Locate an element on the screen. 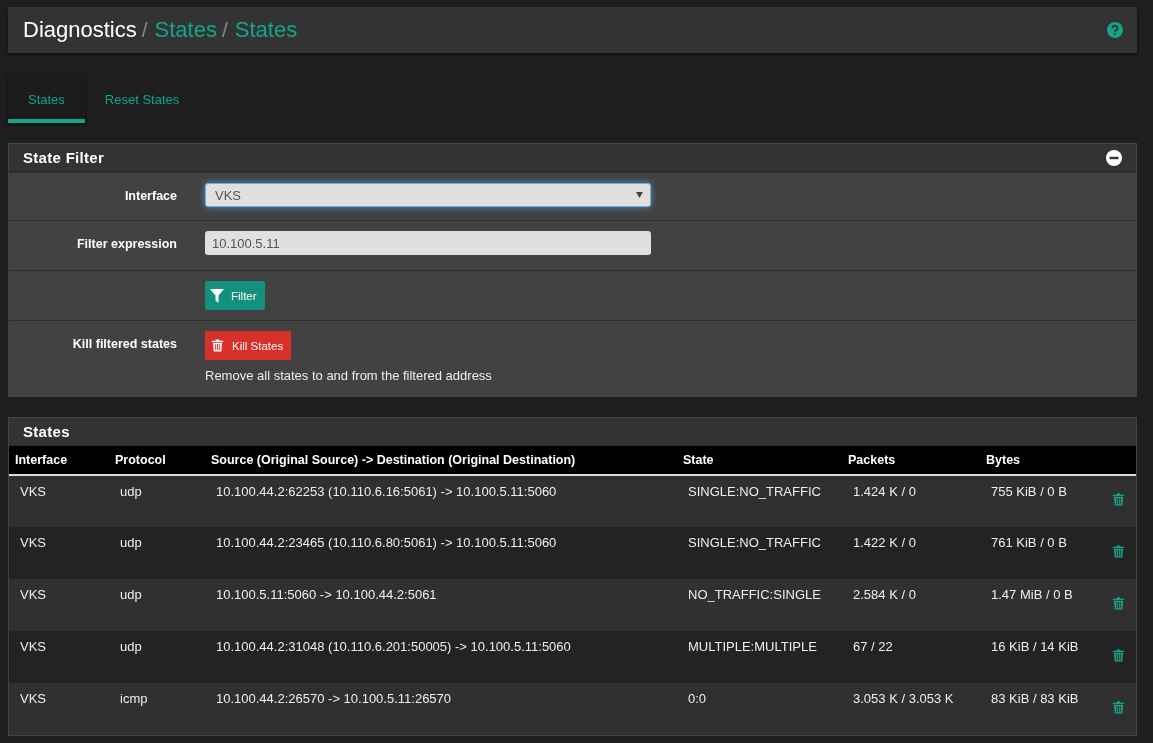 Image resolution: width=1153 pixels, height=743 pixels. tab: Reset States is located at coordinates (142, 99).